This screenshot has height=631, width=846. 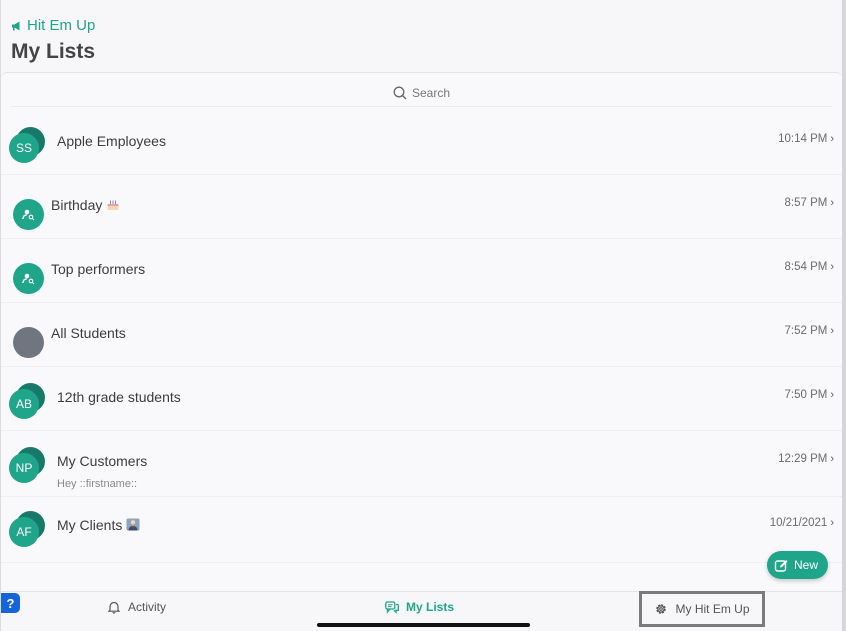 I want to click on megaphone-icon, so click(x=16, y=25).